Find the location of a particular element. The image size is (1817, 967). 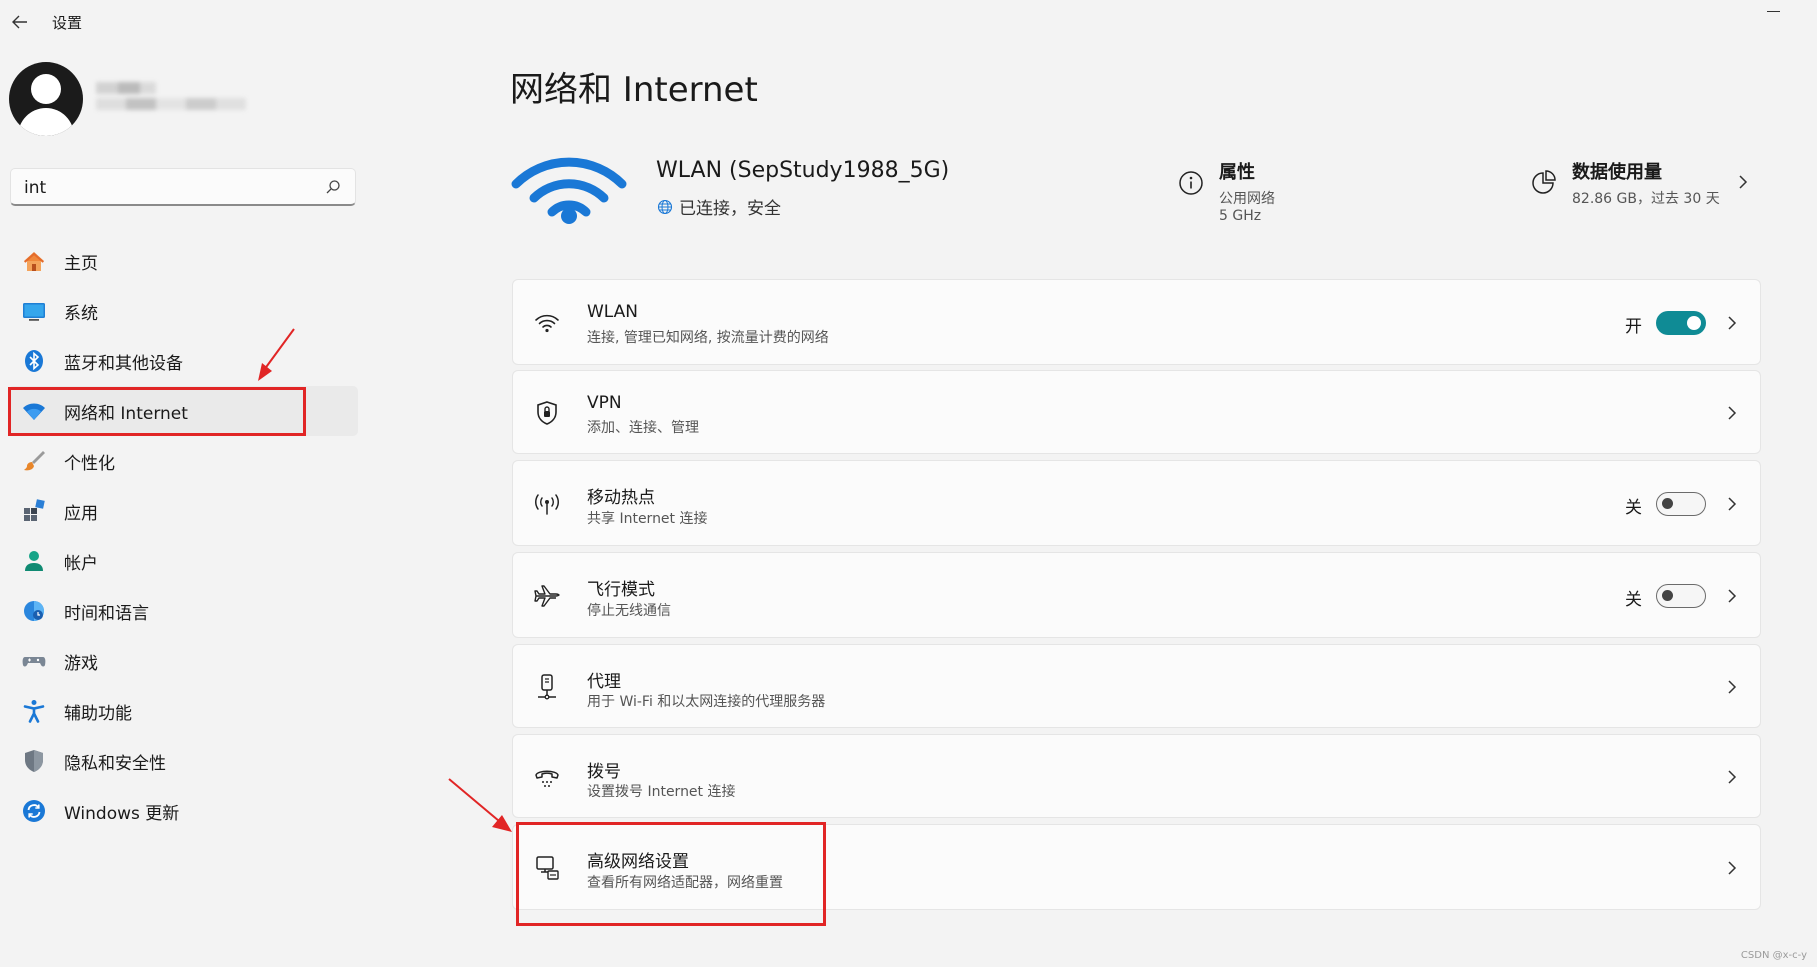

sidebar-item-apps: 应用 is located at coordinates (183, 511).